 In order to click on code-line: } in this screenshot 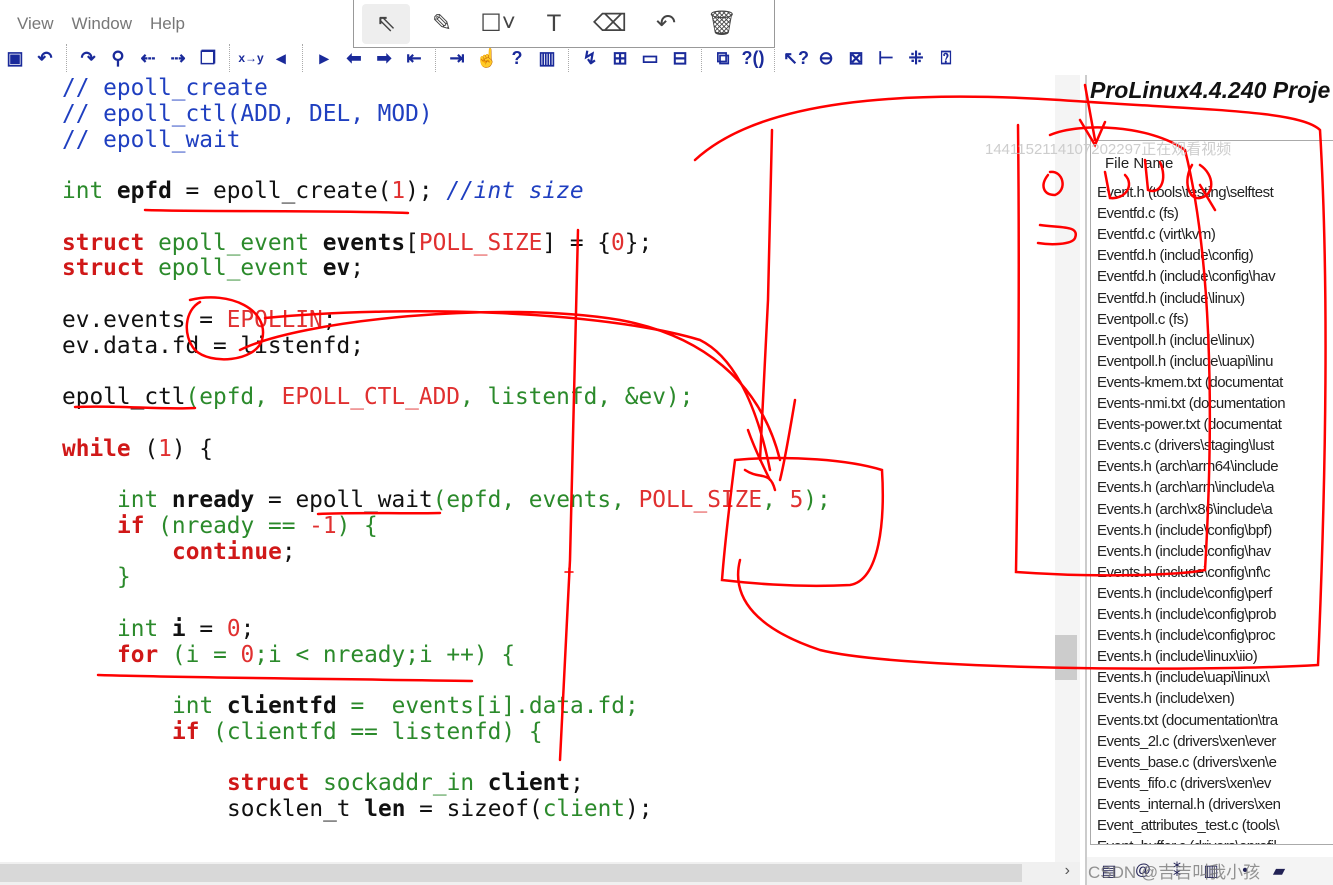, I will do `click(124, 577)`.